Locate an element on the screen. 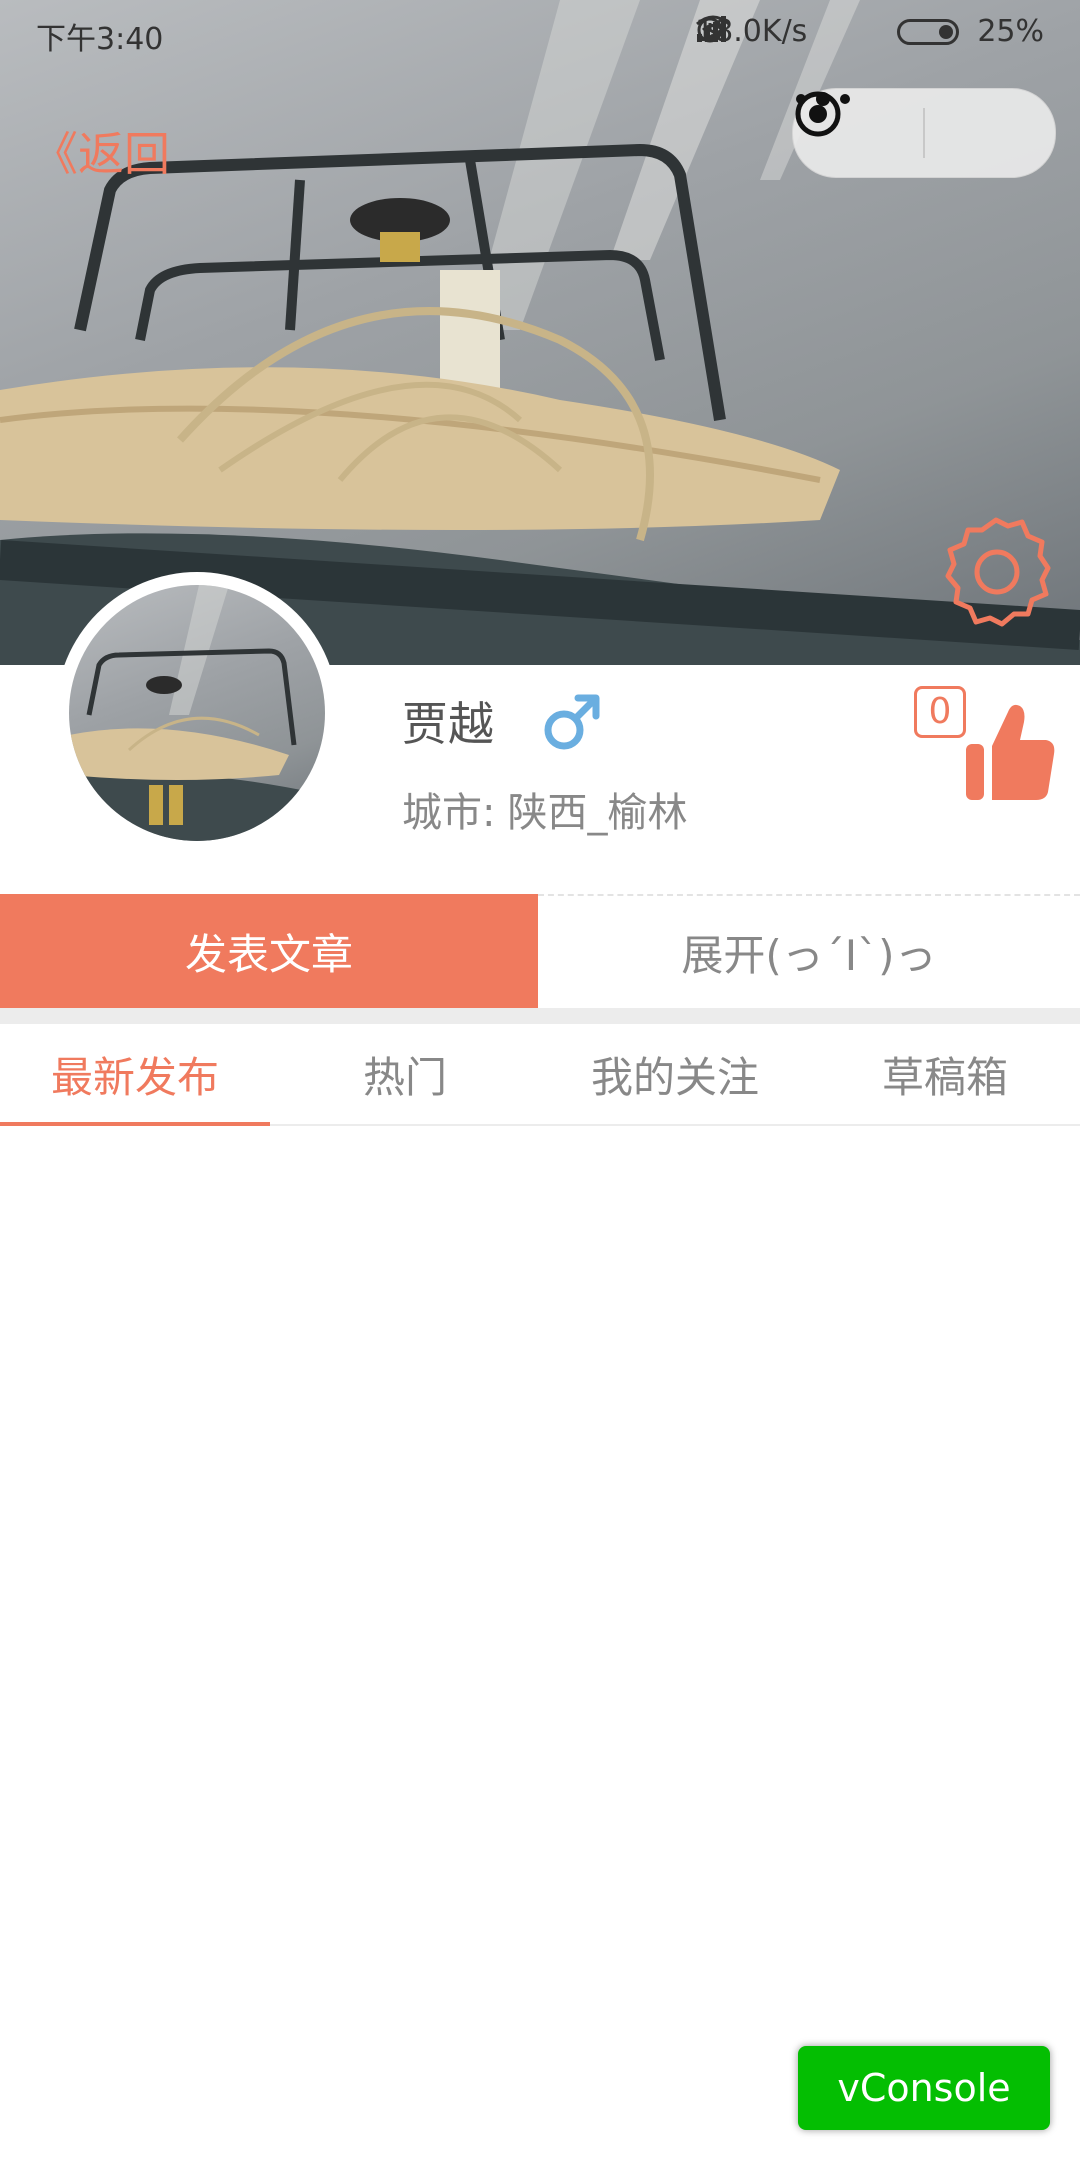 The width and height of the screenshot is (1080, 2160). city-info: 城市: 陕西_榆林 is located at coordinates (544, 809).